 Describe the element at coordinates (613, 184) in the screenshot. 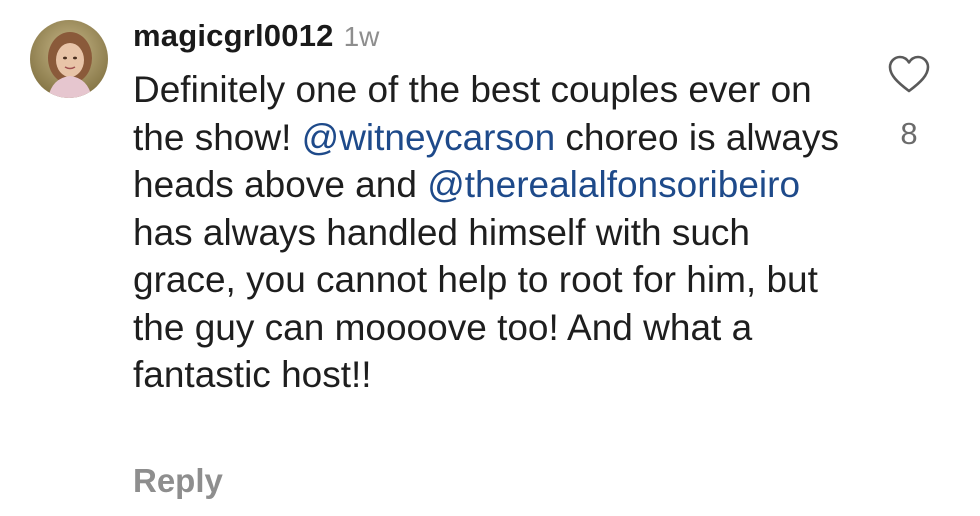

I see `mention-link: @therealalfonsoribeiro` at that location.